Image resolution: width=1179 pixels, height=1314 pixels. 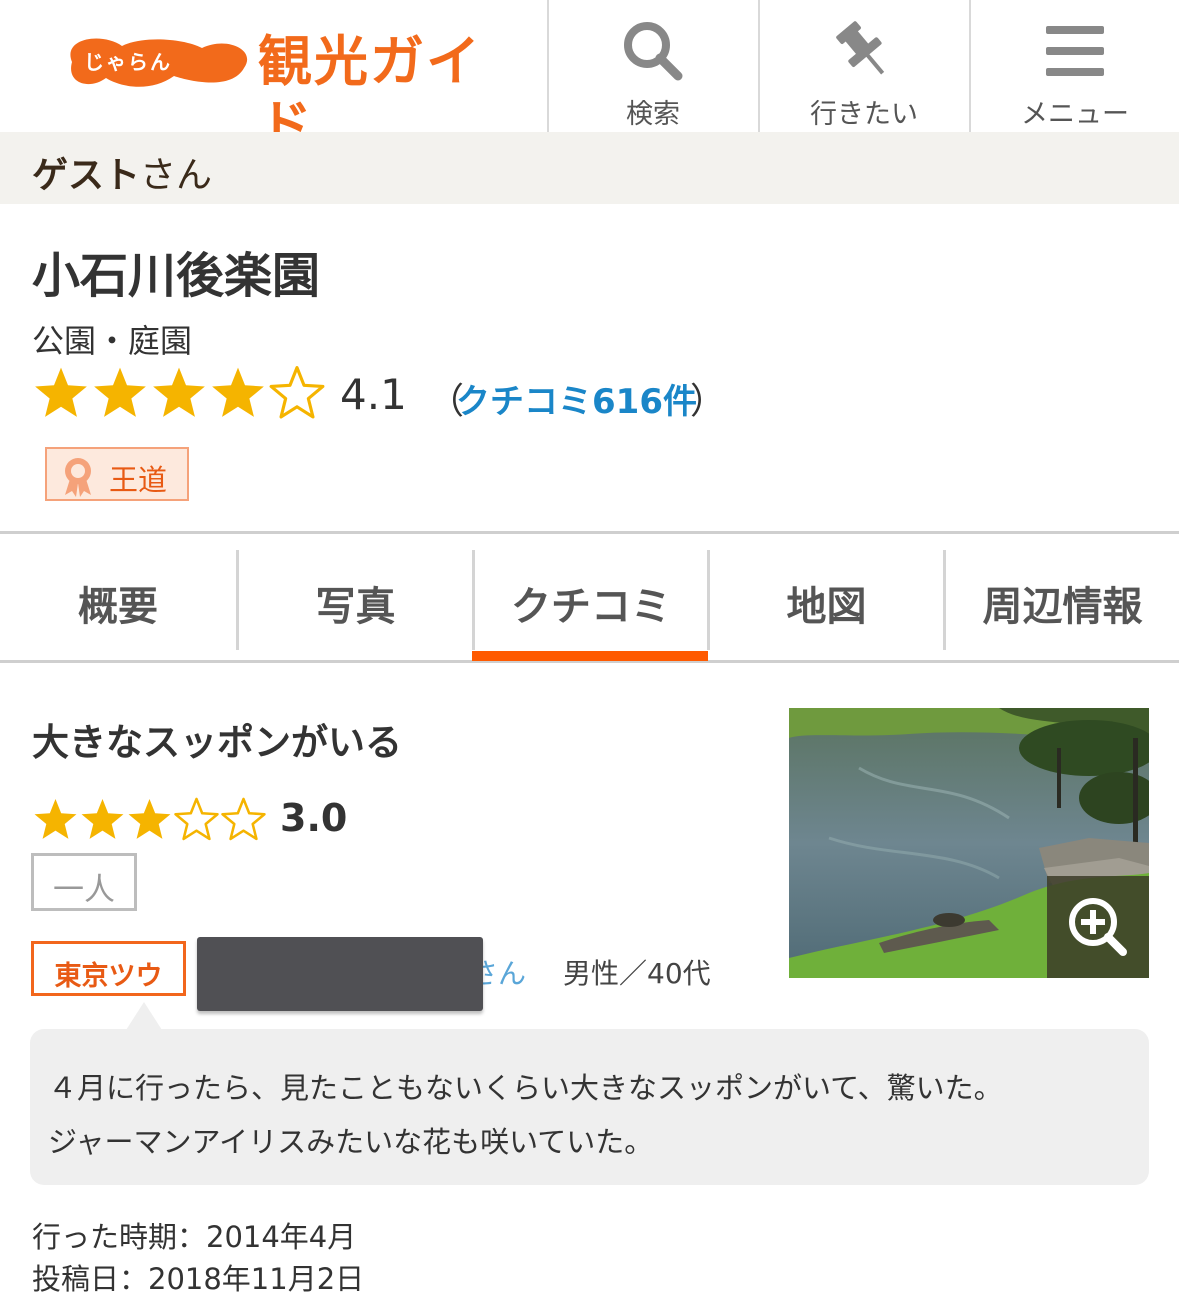 I want to click on search-button-label: 検索, so click(x=653, y=114).